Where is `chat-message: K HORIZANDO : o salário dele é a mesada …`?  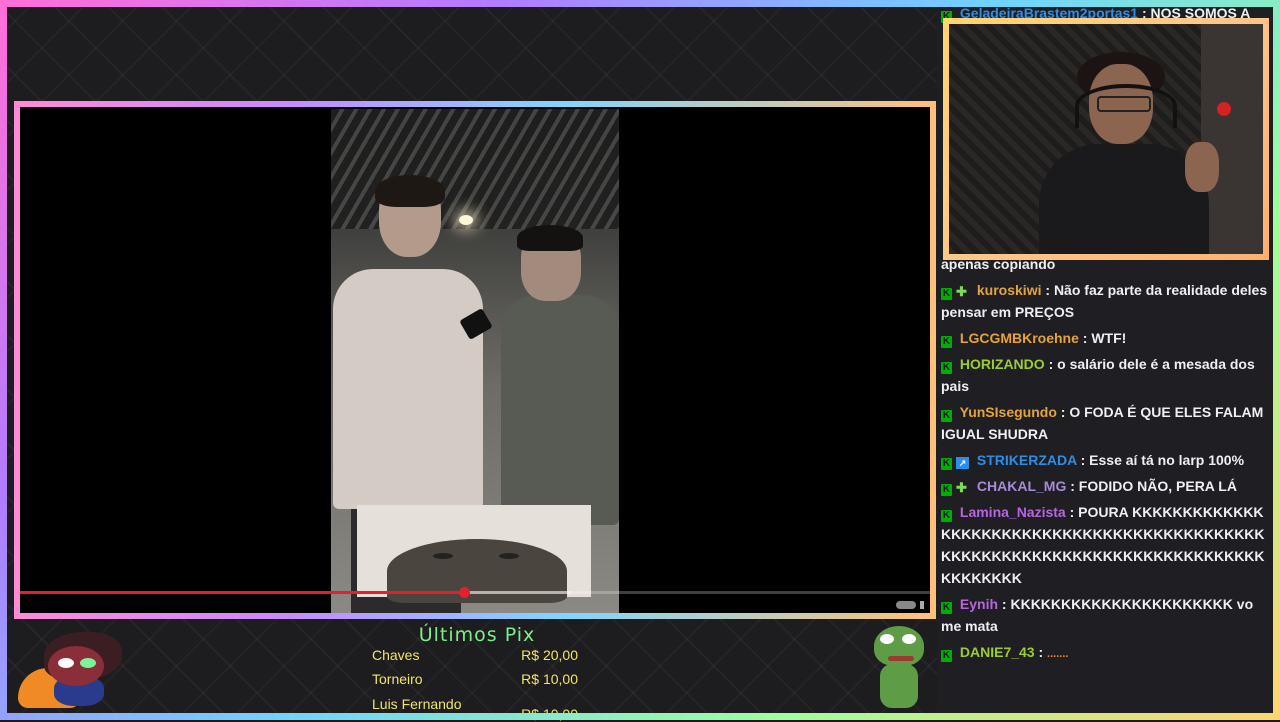 chat-message: K HORIZANDO : o salário dele é a mesada … is located at coordinates (1106, 375).